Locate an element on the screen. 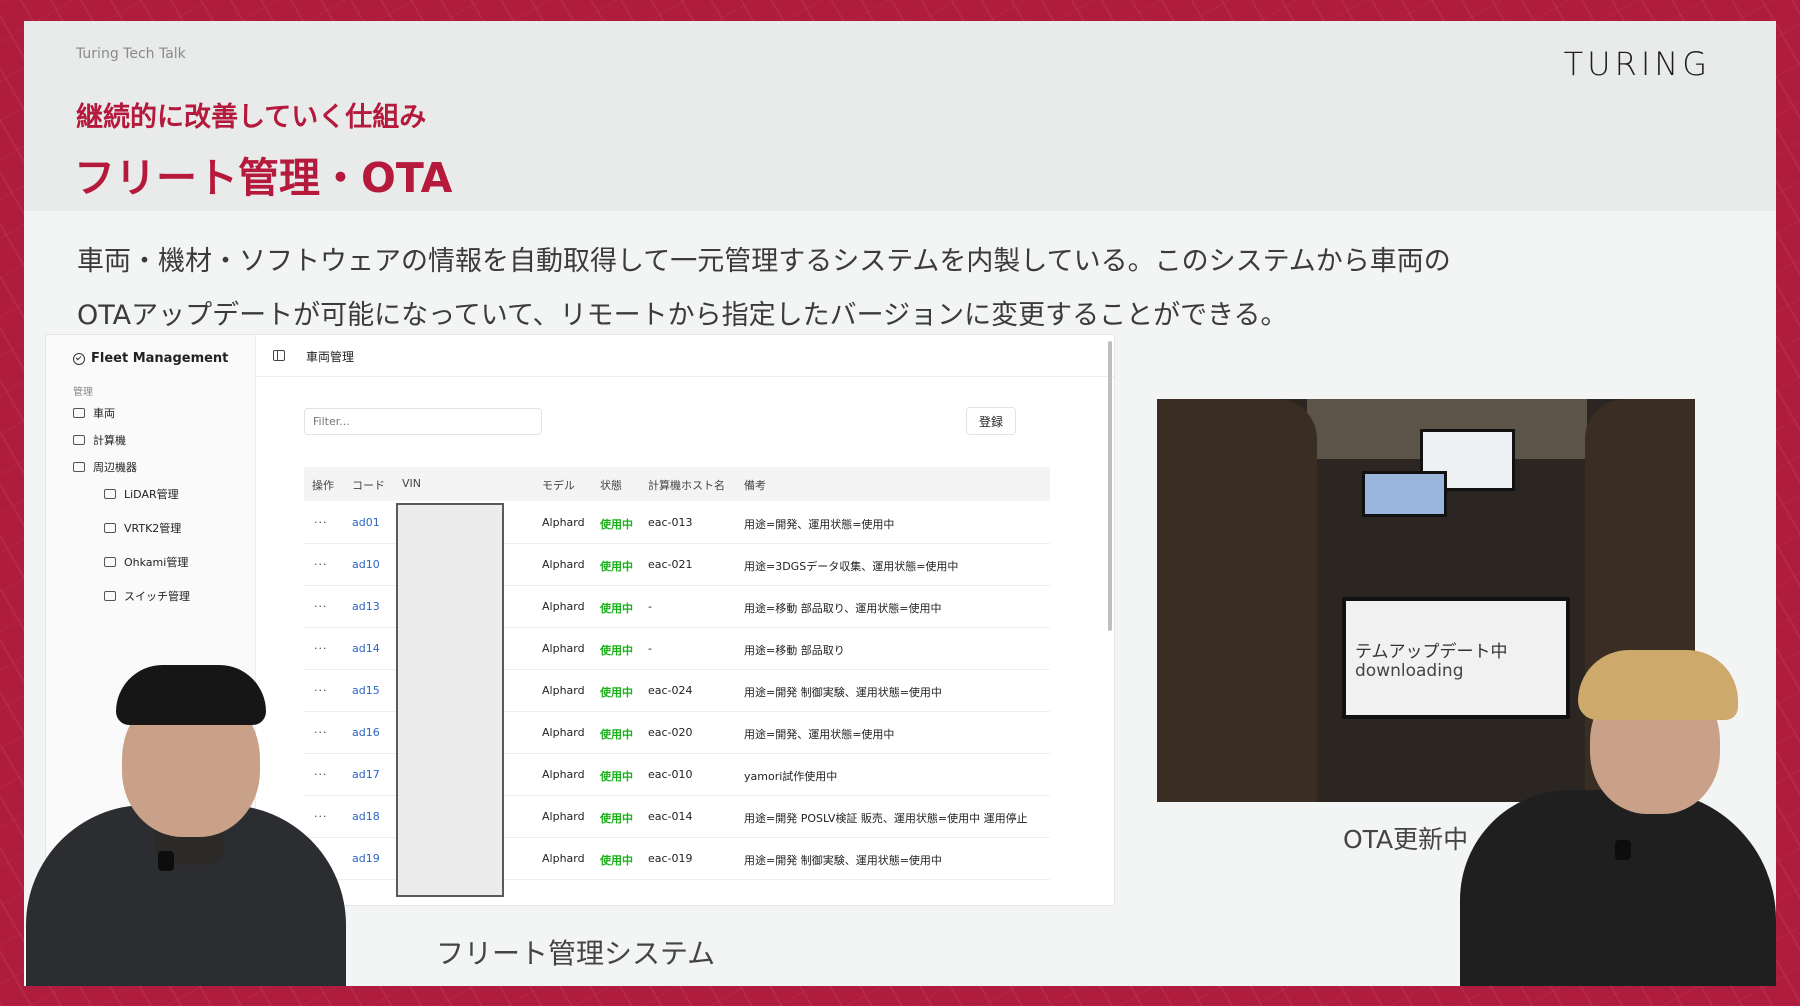 Image resolution: width=1800 pixels, height=1006 pixels. vehicle-code-link: ad13 is located at coordinates (366, 606).